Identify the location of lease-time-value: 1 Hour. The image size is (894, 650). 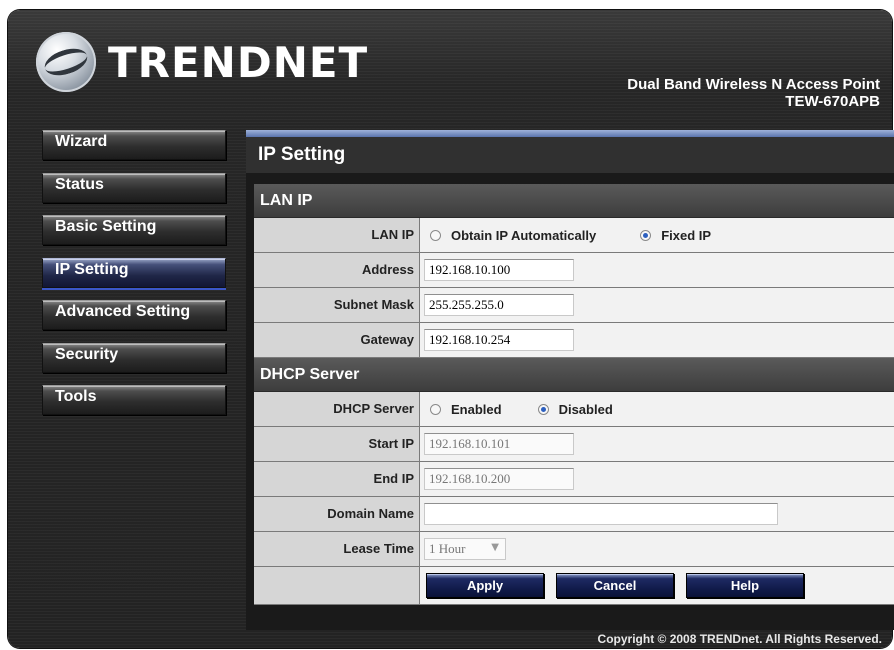
(447, 548).